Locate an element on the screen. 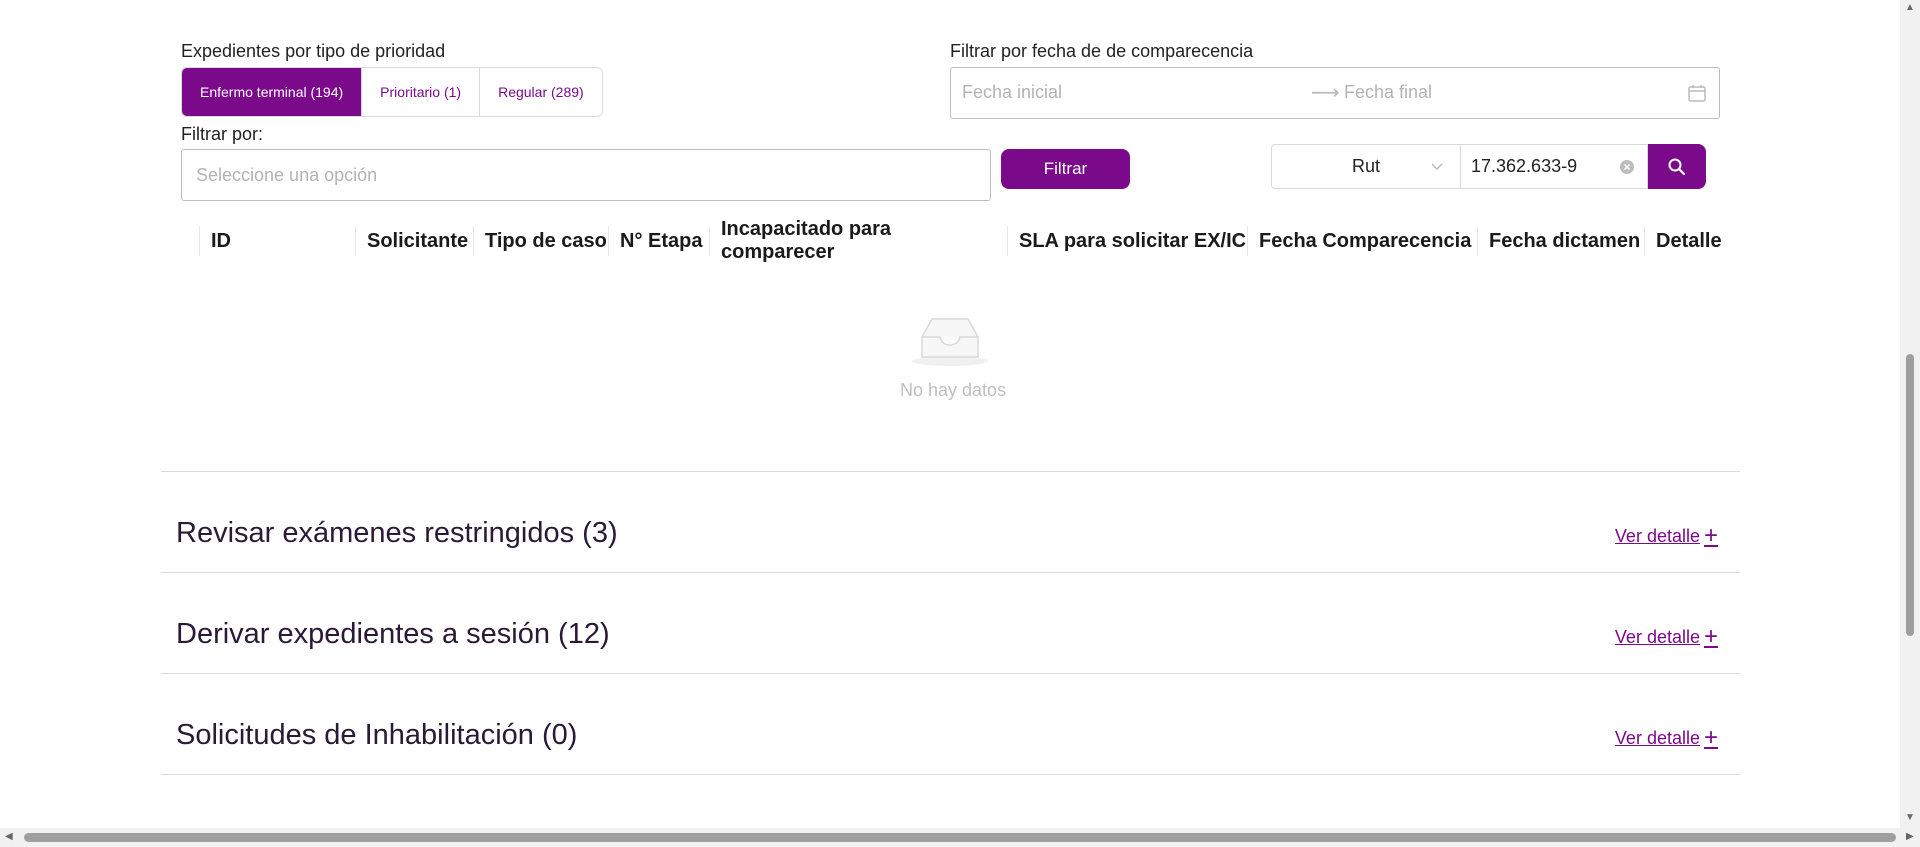  empty-inbox-icon is located at coordinates (950, 342).